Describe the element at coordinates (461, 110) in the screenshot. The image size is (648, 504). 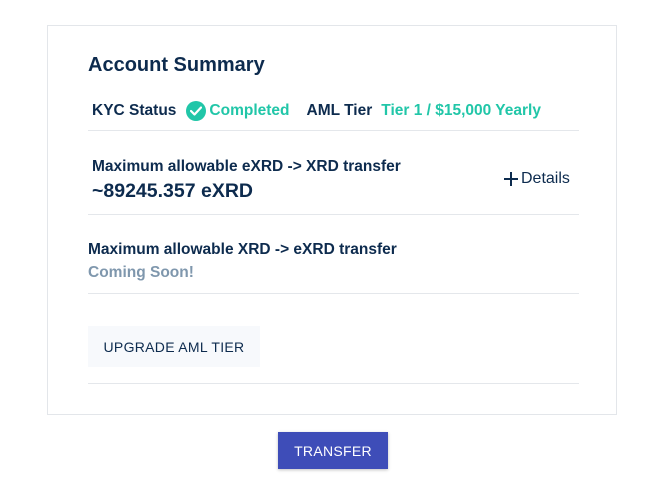
I see `aml-tier-value: Tier 1 / $15,000 Yearly` at that location.